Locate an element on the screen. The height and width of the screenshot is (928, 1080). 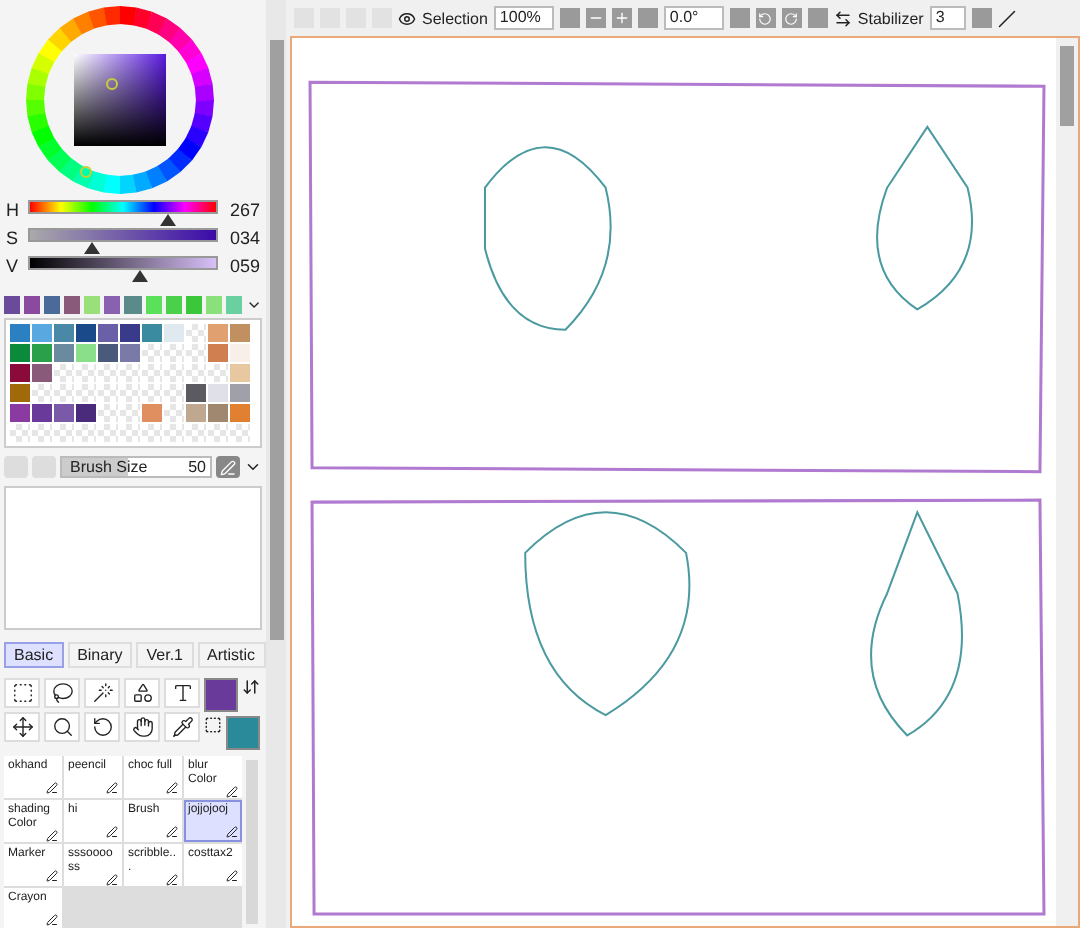
rotation-field: 0.0° is located at coordinates (693, 18).